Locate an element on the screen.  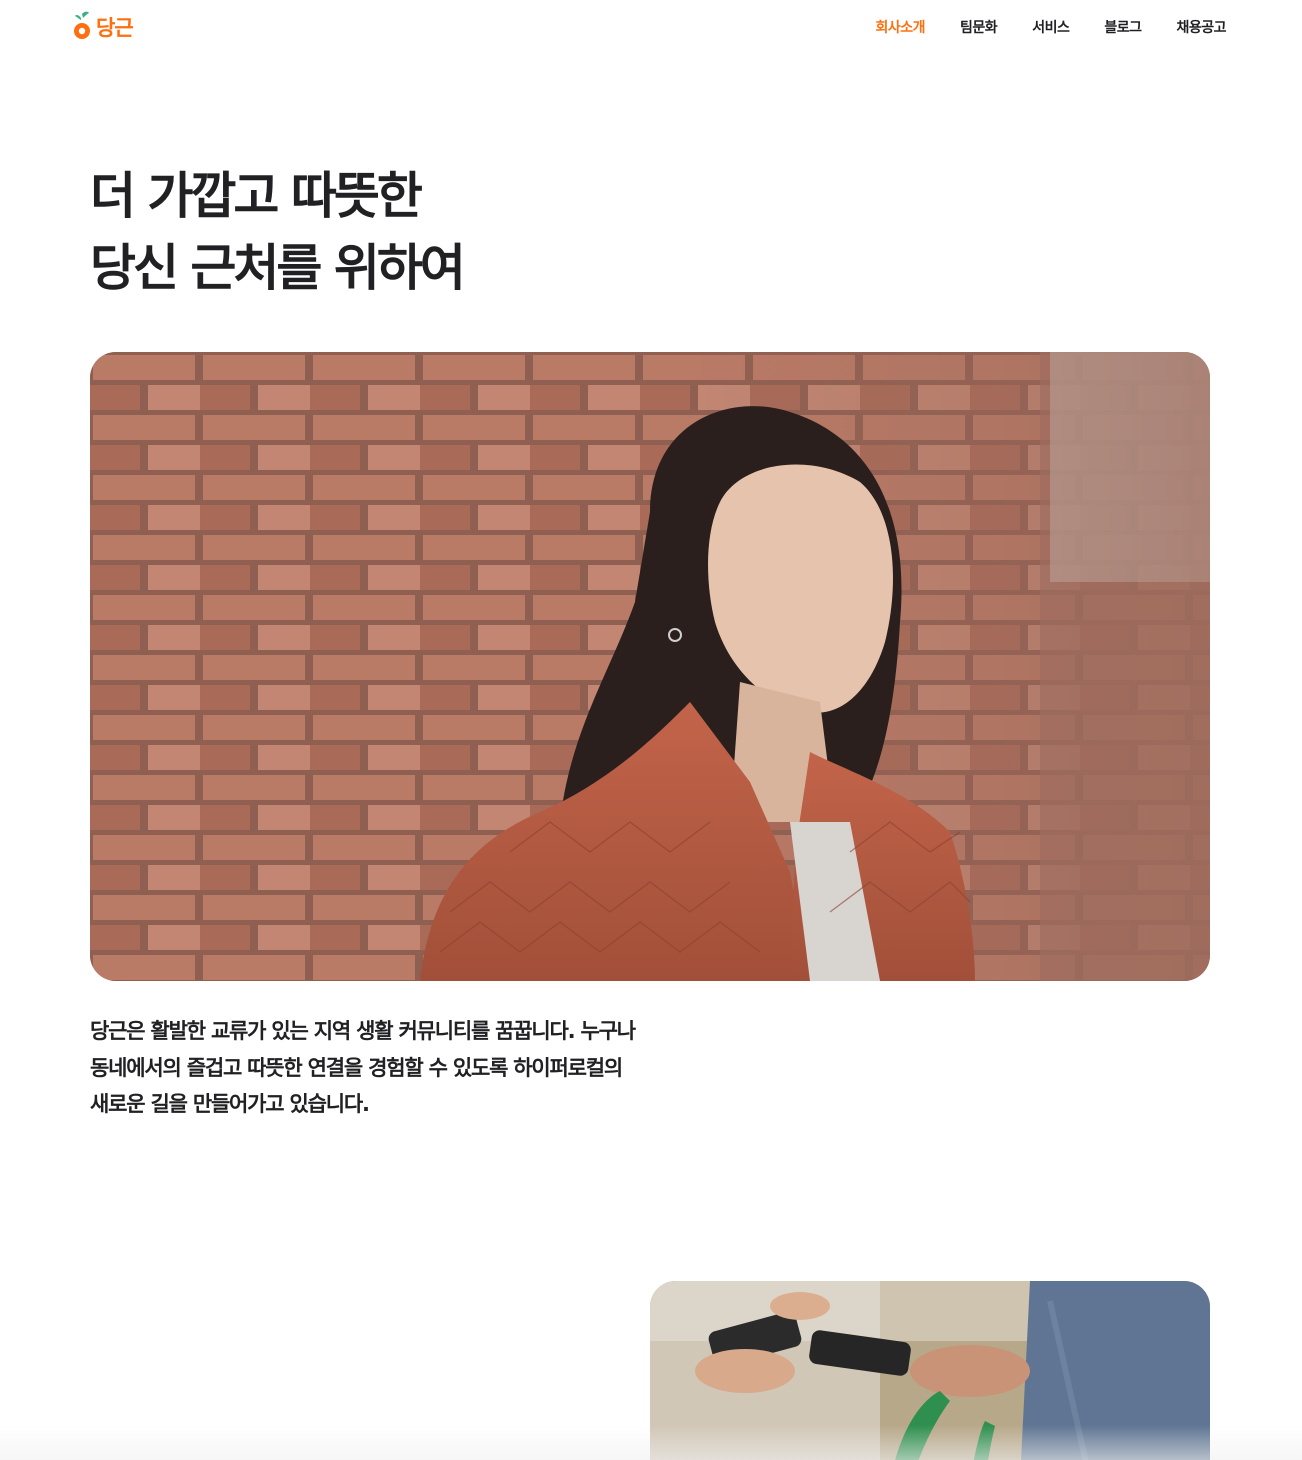
nav-item-careers: 채용공고 is located at coordinates (1201, 27).